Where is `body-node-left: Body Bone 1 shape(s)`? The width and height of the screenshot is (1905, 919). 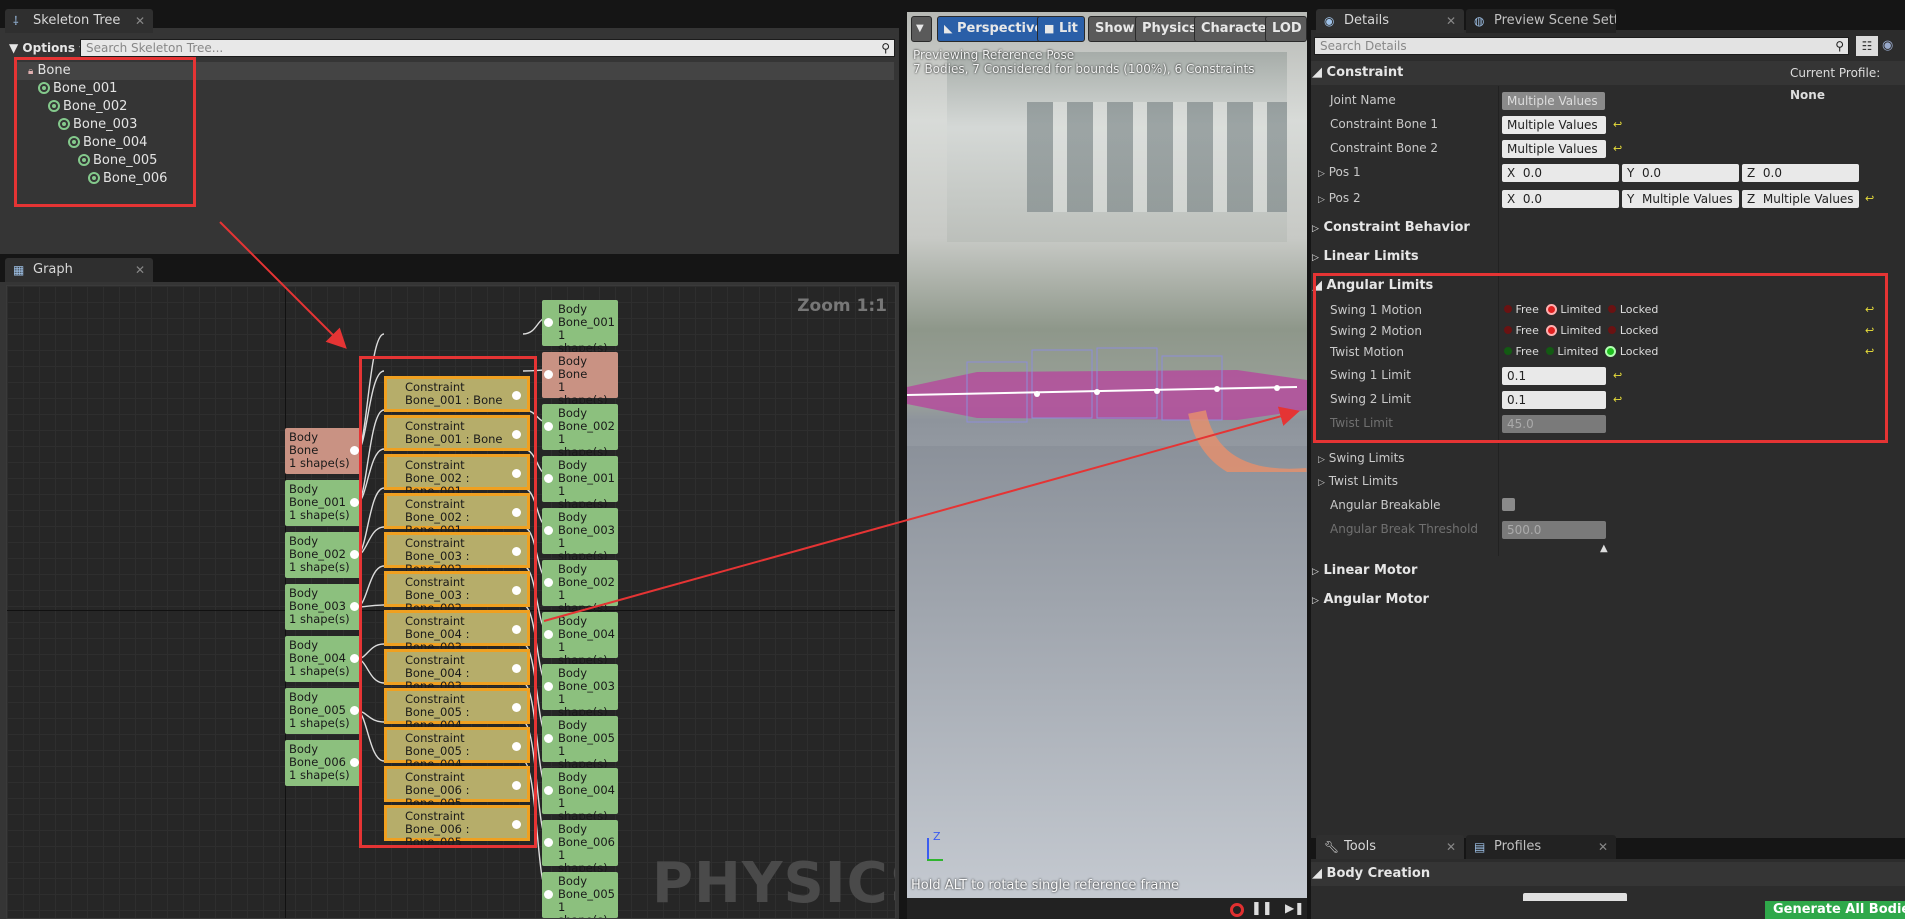 body-node-left: Body Bone 1 shape(s) is located at coordinates (323, 451).